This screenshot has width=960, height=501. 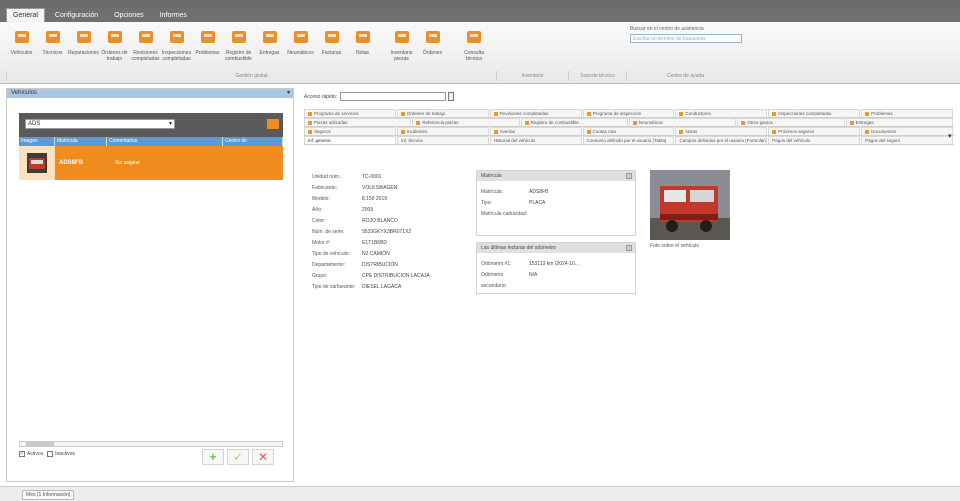 I want to click on menu-tab-informes: Informes, so click(x=173, y=15).